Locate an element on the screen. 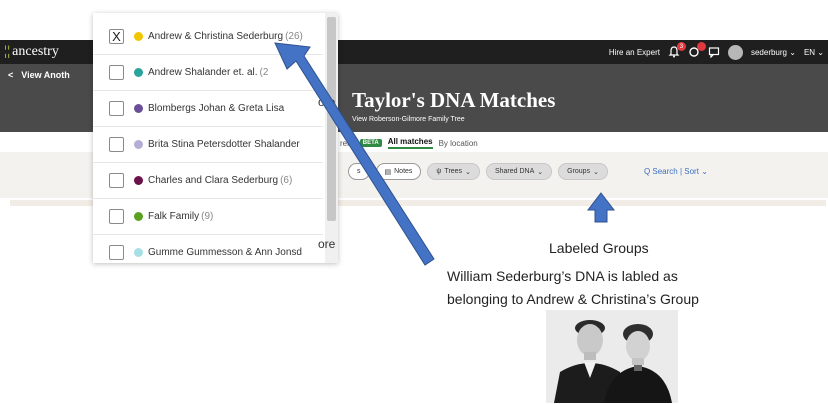  labeled-groups-caption: Labeled Groups is located at coordinates (599, 248).